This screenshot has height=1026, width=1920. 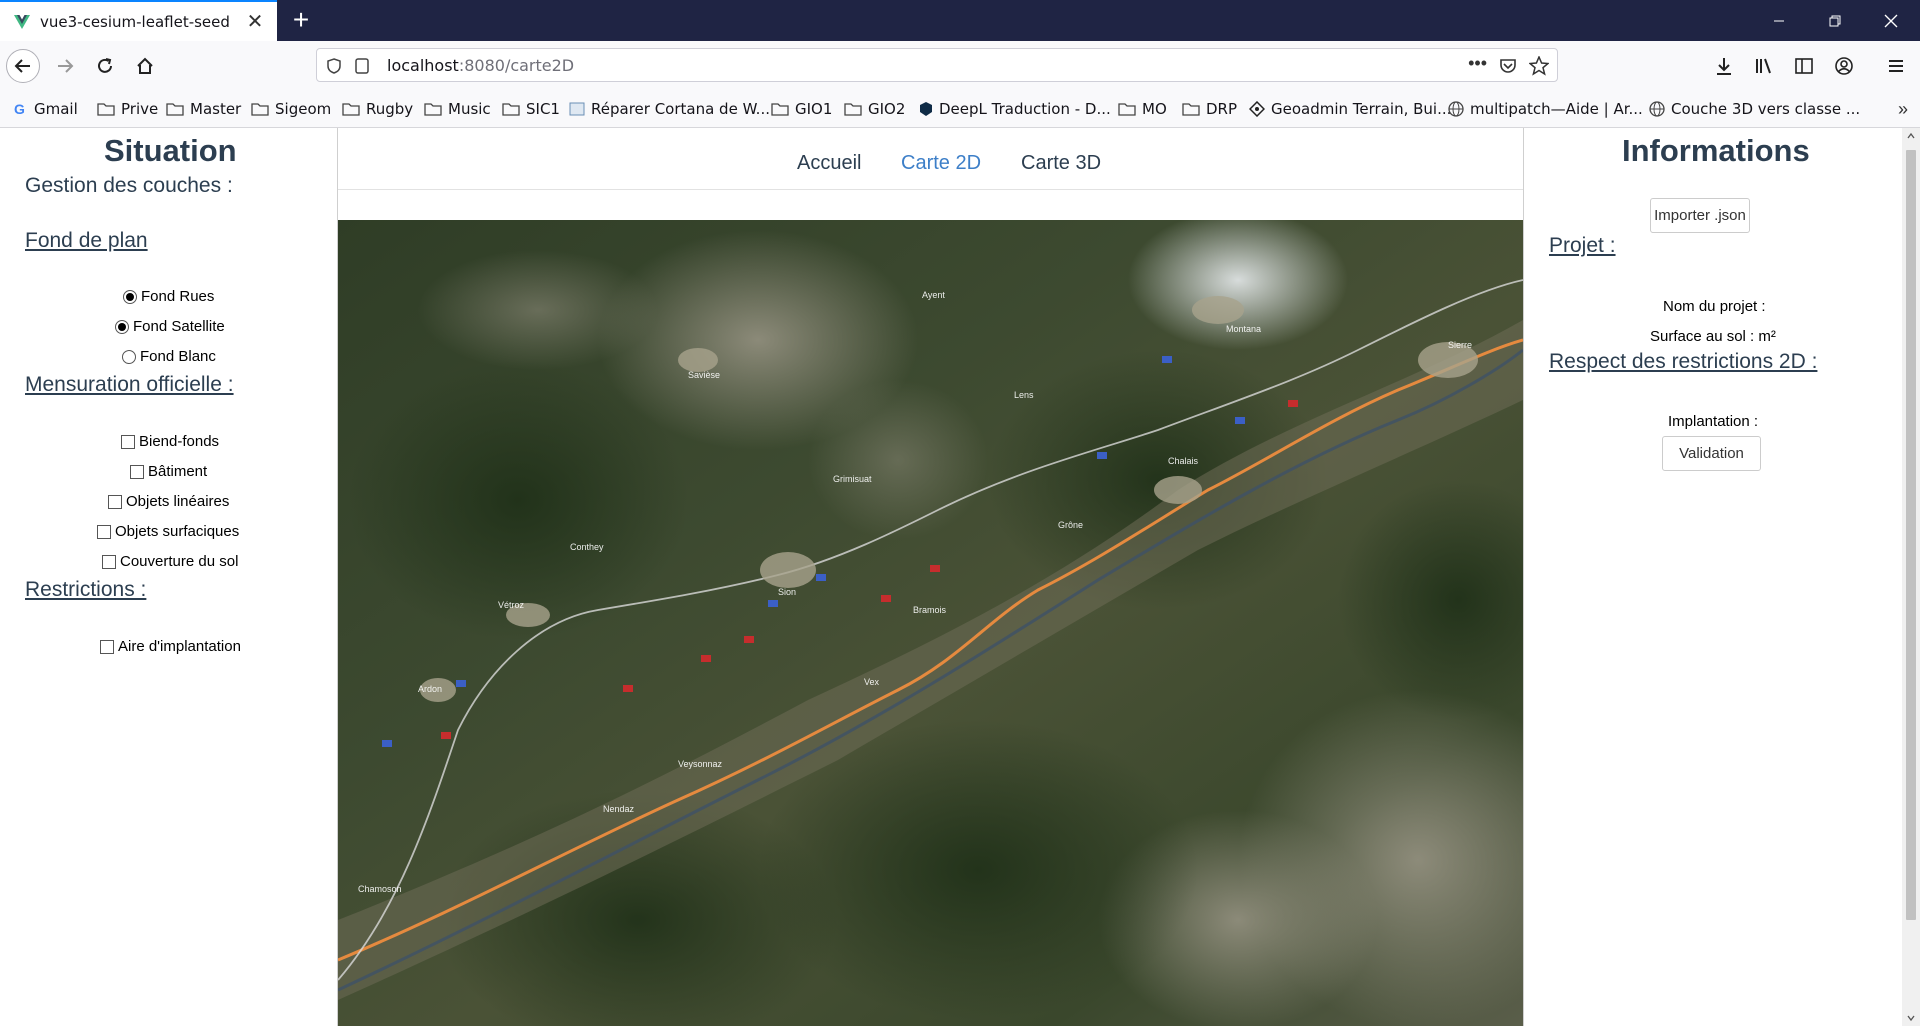 I want to click on bookmark-item: GIO2, so click(x=874, y=109).